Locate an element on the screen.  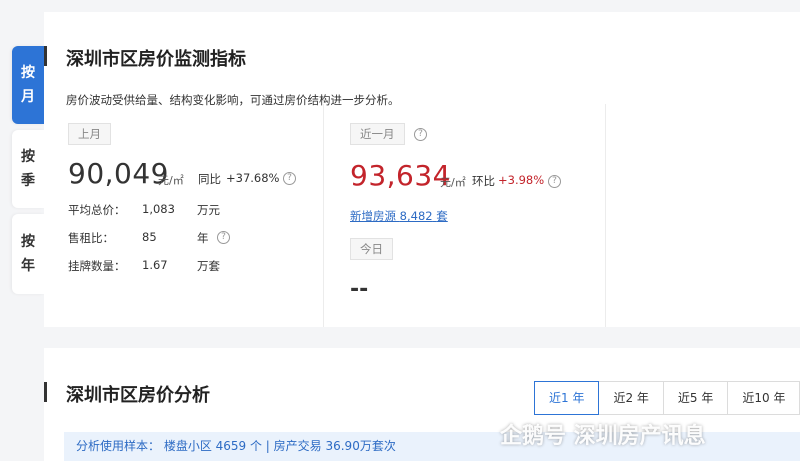
watermark: 企鹅号 深圳房产讯息 is located at coordinates (603, 436).